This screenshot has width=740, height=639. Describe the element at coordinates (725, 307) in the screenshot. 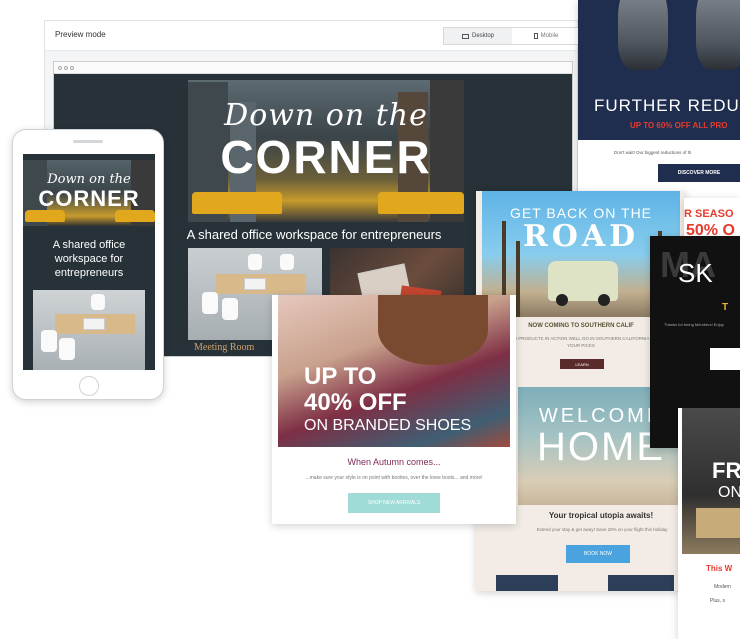

I see `black-accent-text: T` at that location.